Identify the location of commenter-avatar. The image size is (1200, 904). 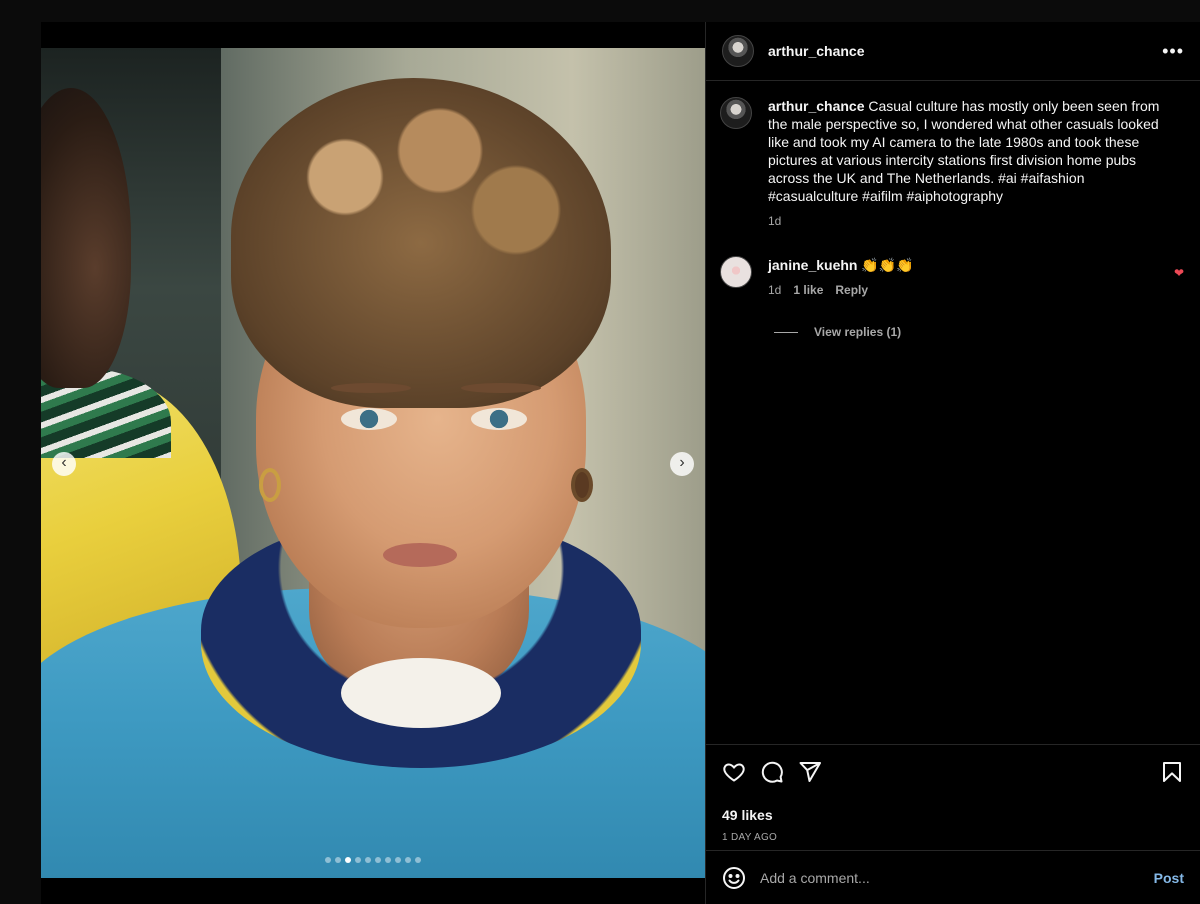
(736, 272).